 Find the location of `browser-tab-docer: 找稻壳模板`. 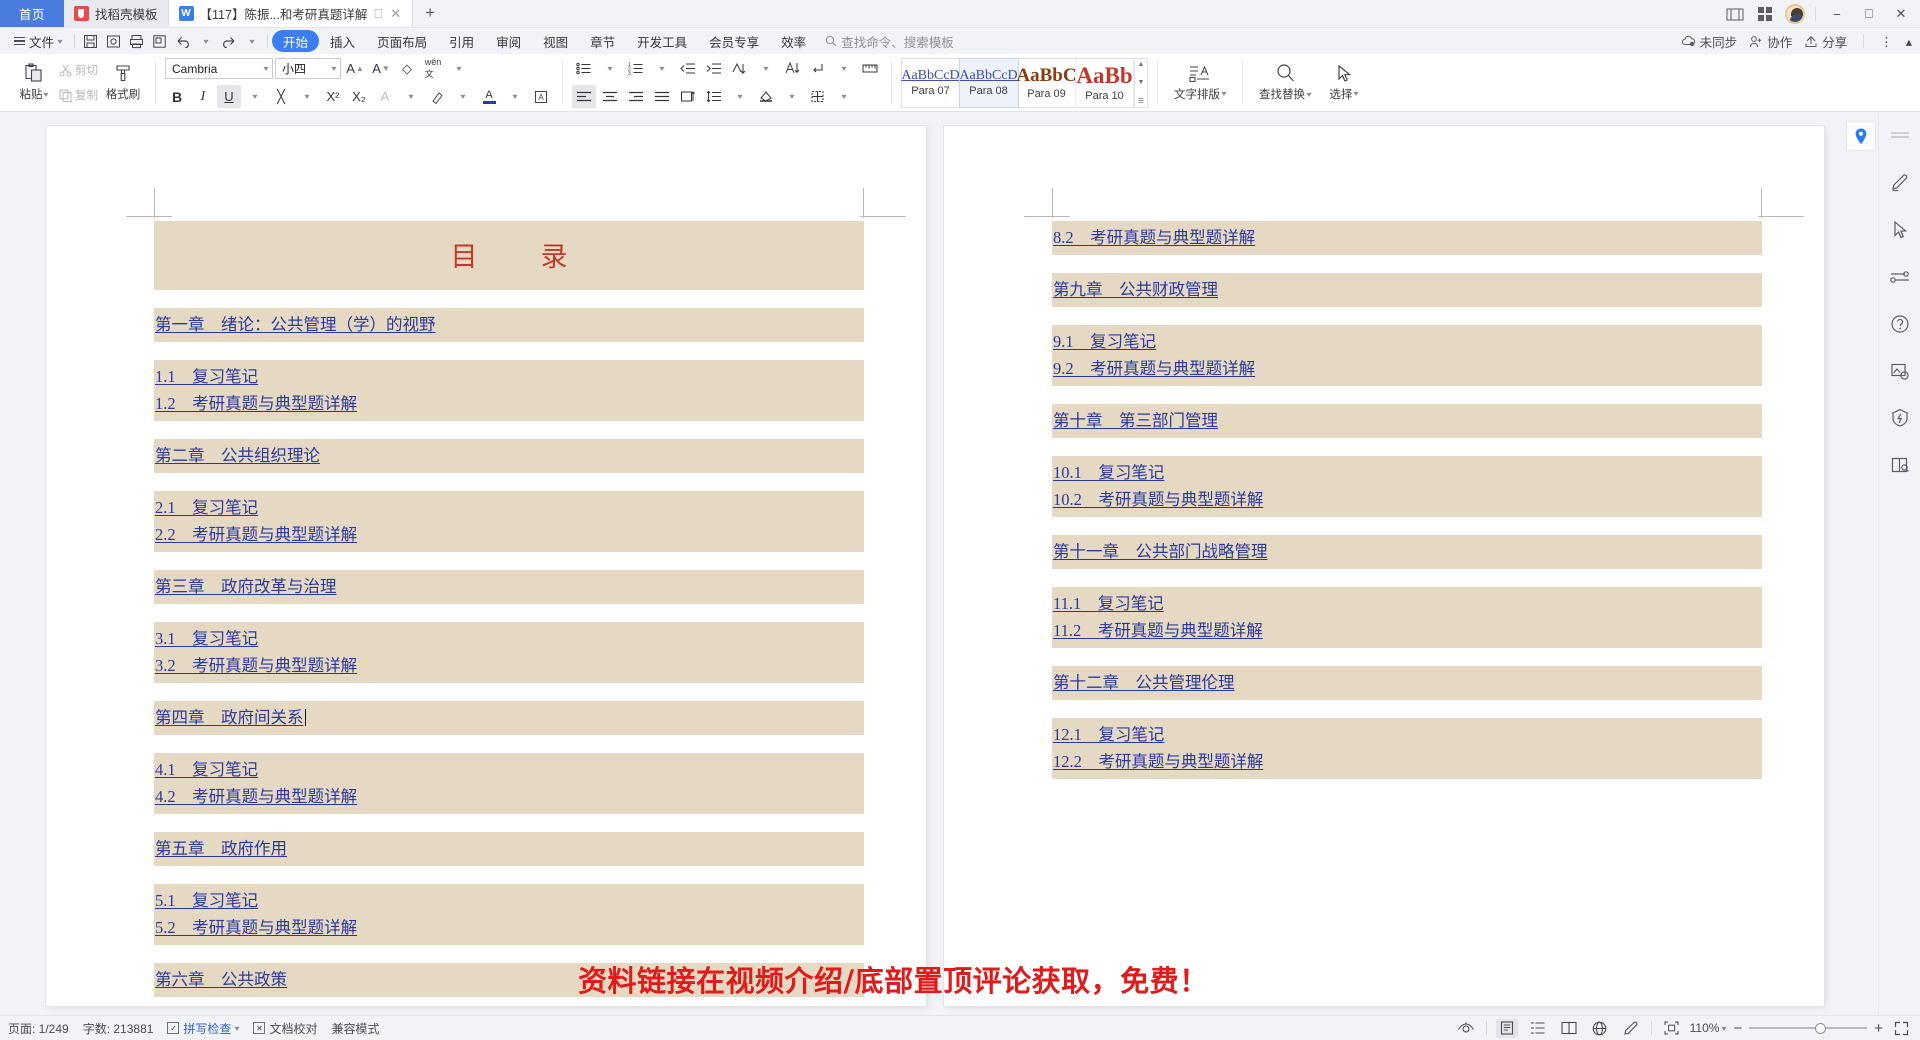

browser-tab-docer: 找稻壳模板 is located at coordinates (116, 13).